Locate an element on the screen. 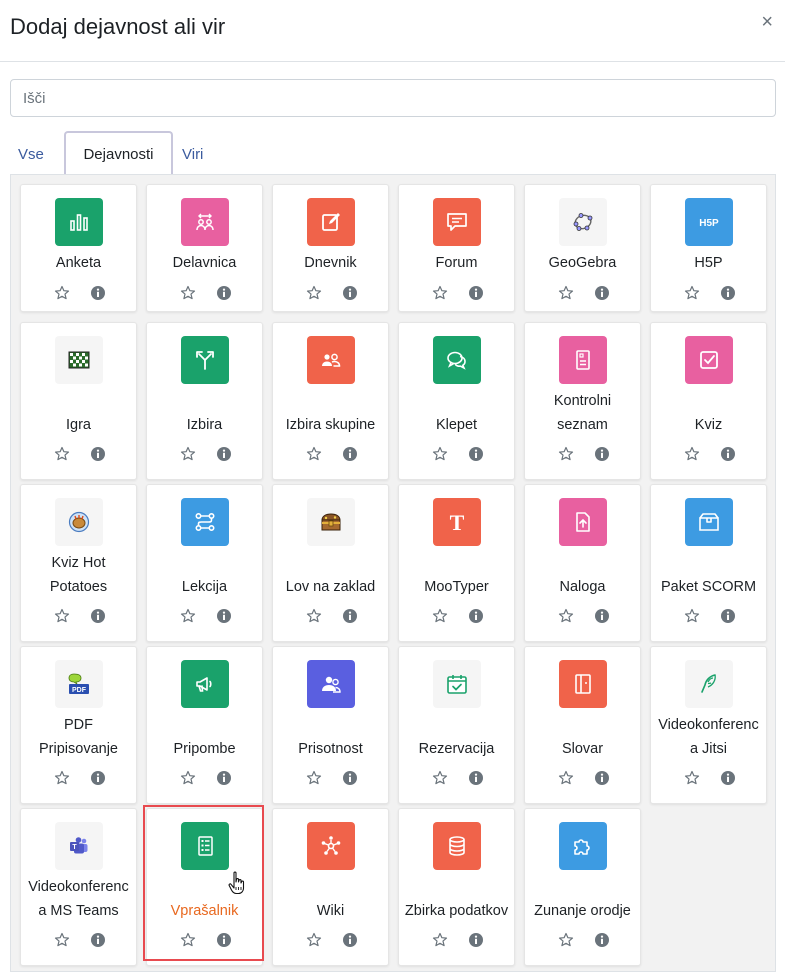  tab-viri: Viri is located at coordinates (202, 153).